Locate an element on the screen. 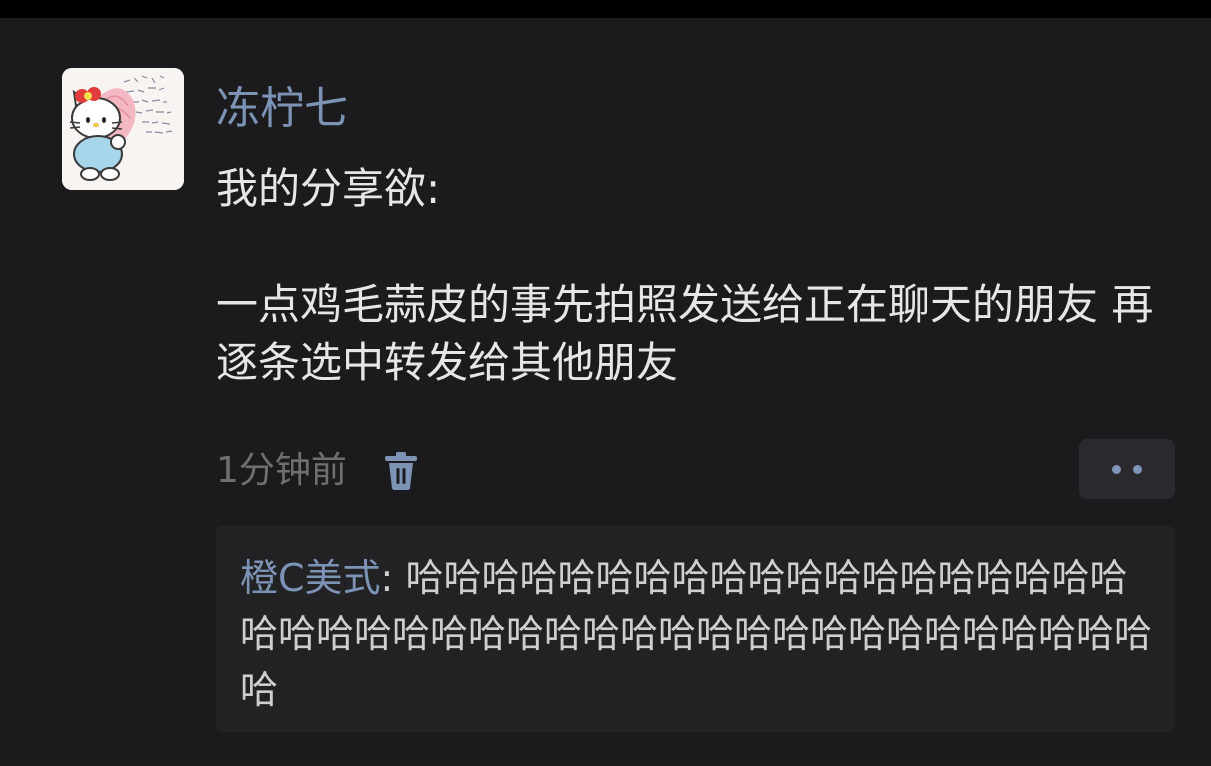 The height and width of the screenshot is (766, 1211). post-content-line: 一点鸡毛蒜皮的事先拍照发送给正在聊天的朋友 再逐条选中转发给其他朋友 is located at coordinates (685, 333).